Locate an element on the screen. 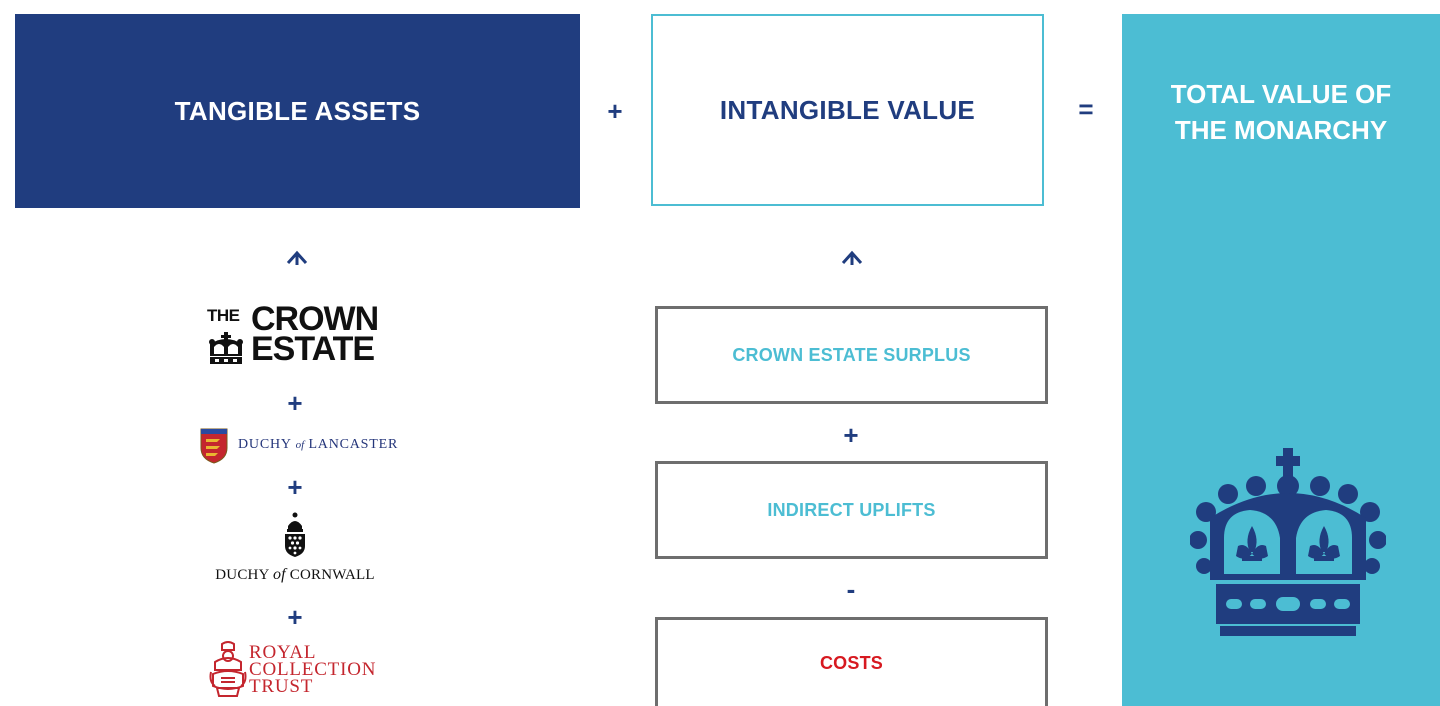  duchy-cornwall-text: DUCHY of CORNWALL is located at coordinates (295, 575).